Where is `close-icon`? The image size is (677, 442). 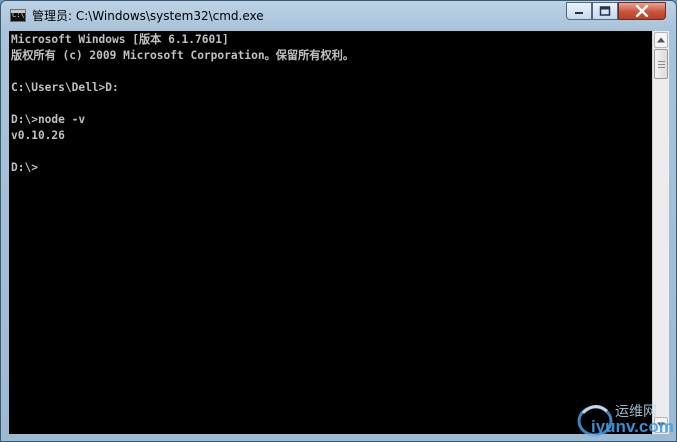
close-icon is located at coordinates (642, 11).